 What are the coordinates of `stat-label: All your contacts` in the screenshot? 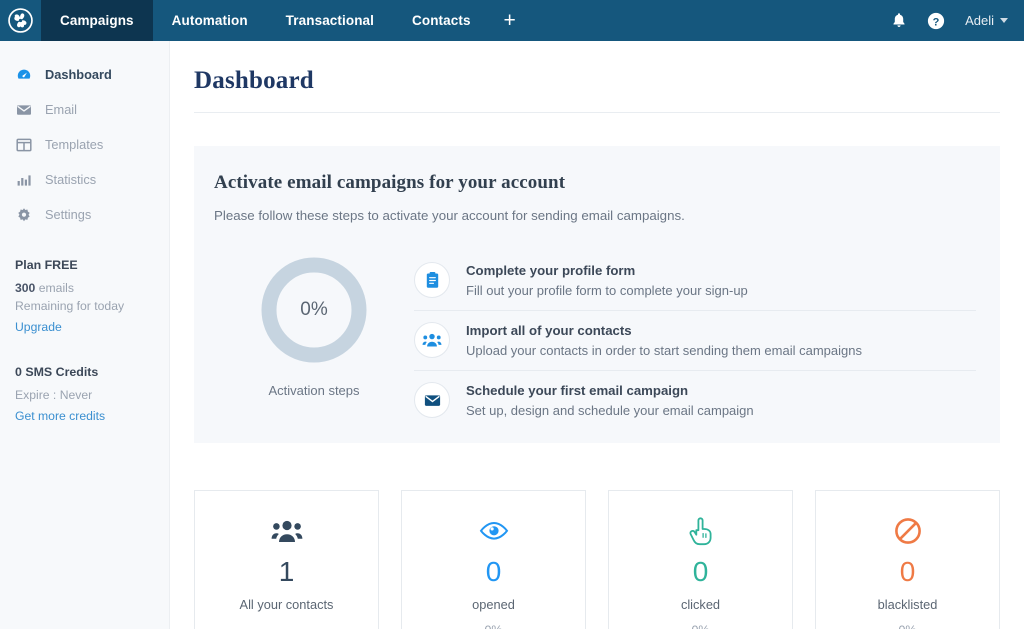 It's located at (286, 604).